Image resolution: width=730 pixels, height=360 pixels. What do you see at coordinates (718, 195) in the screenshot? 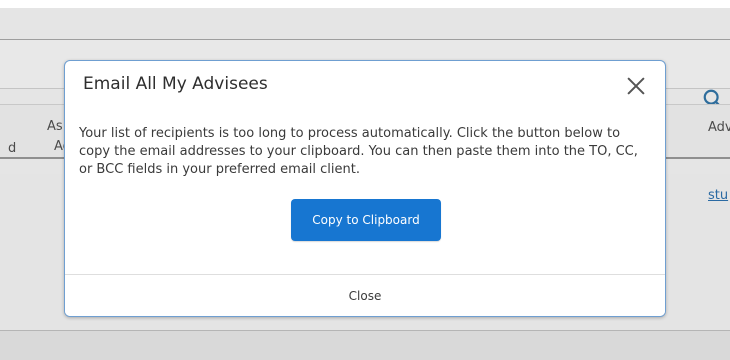
I see `student-link: stu` at bounding box center [718, 195].